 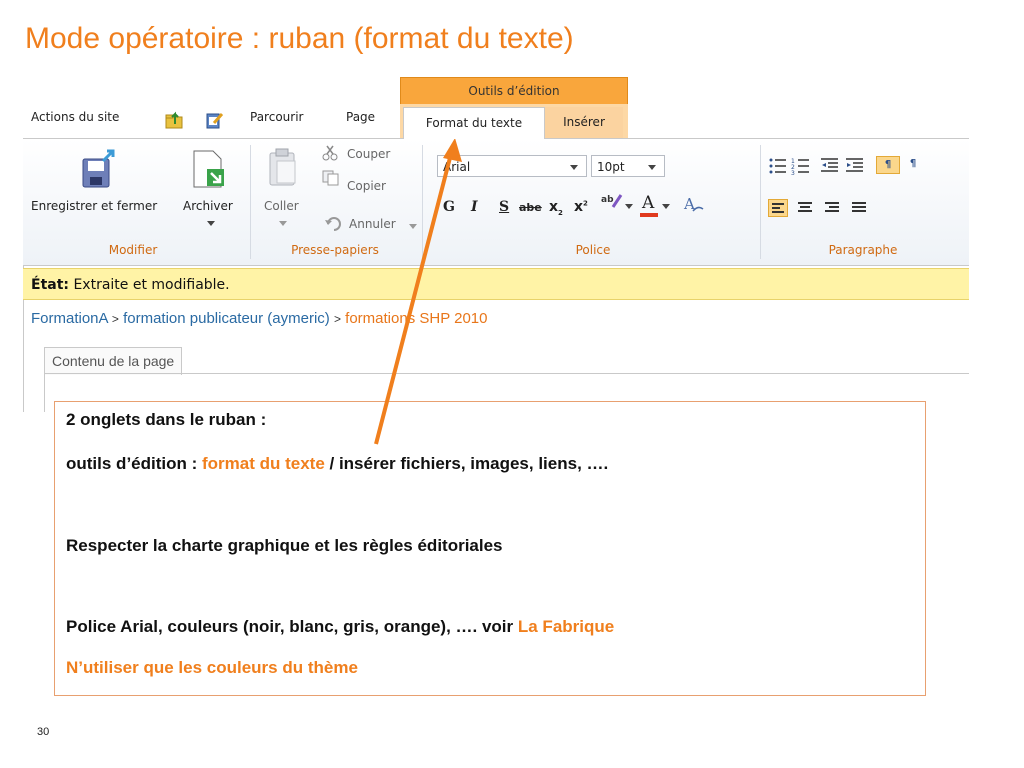 What do you see at coordinates (474, 123) in the screenshot?
I see `tab-format-du-texte: Format du texte` at bounding box center [474, 123].